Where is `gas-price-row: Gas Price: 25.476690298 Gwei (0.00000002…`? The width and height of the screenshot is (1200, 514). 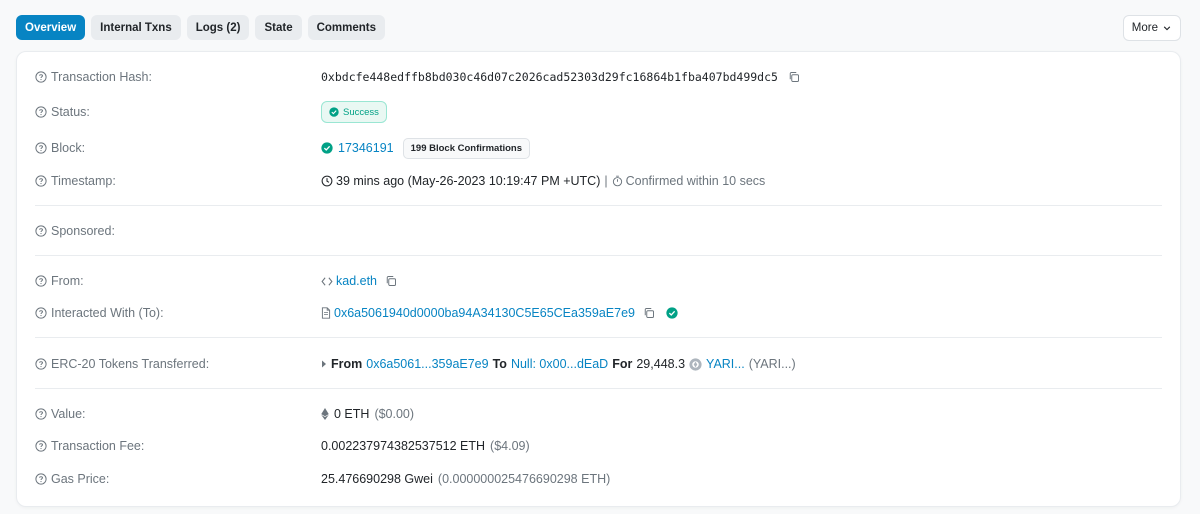 gas-price-row: Gas Price: 25.476690298 Gwei (0.00000002… is located at coordinates (598, 479).